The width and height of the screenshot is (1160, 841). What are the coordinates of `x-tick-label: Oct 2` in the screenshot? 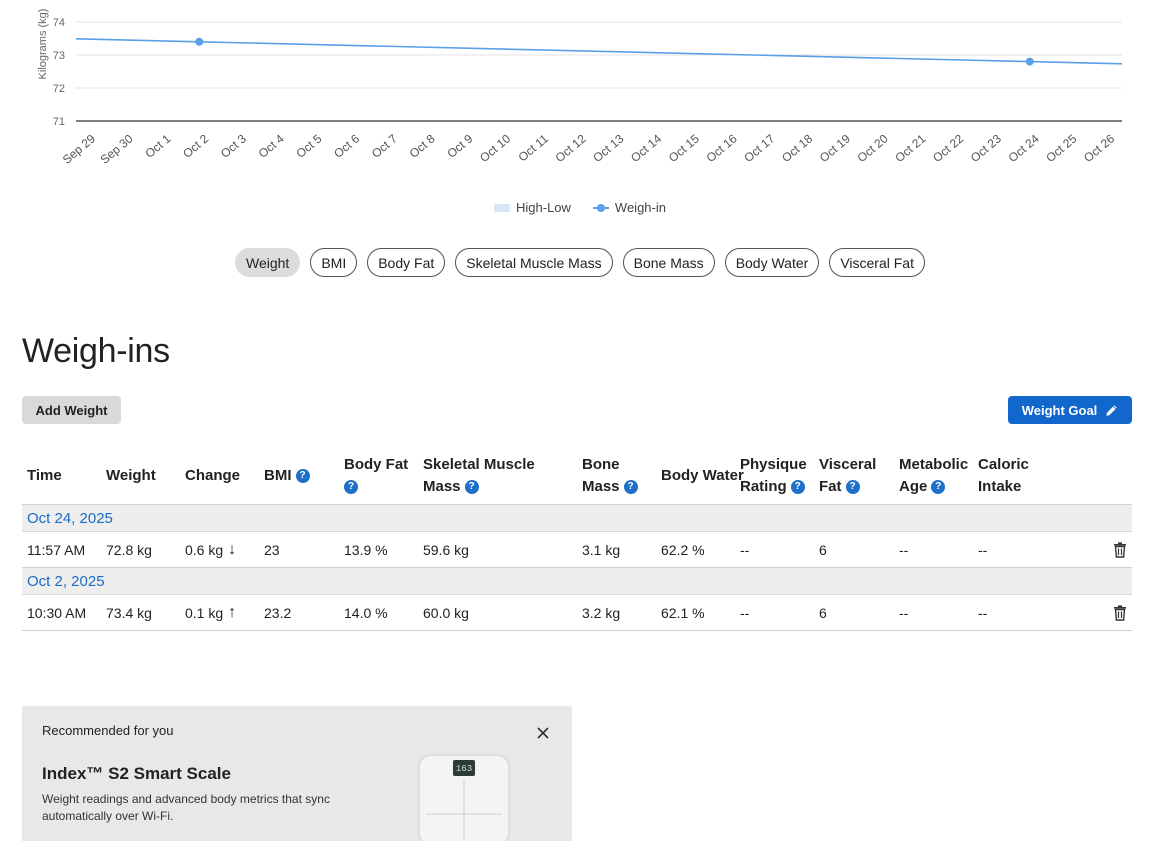 It's located at (195, 145).